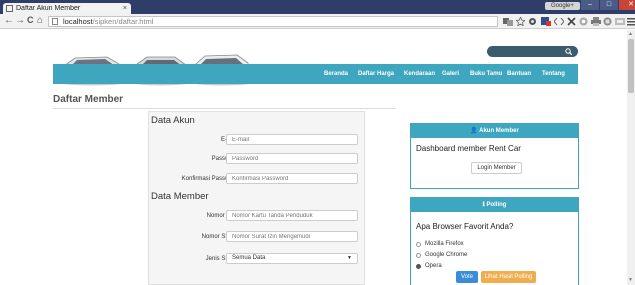 Image resolution: width=635 pixels, height=285 pixels. I want to click on vote-button: Vote, so click(467, 277).